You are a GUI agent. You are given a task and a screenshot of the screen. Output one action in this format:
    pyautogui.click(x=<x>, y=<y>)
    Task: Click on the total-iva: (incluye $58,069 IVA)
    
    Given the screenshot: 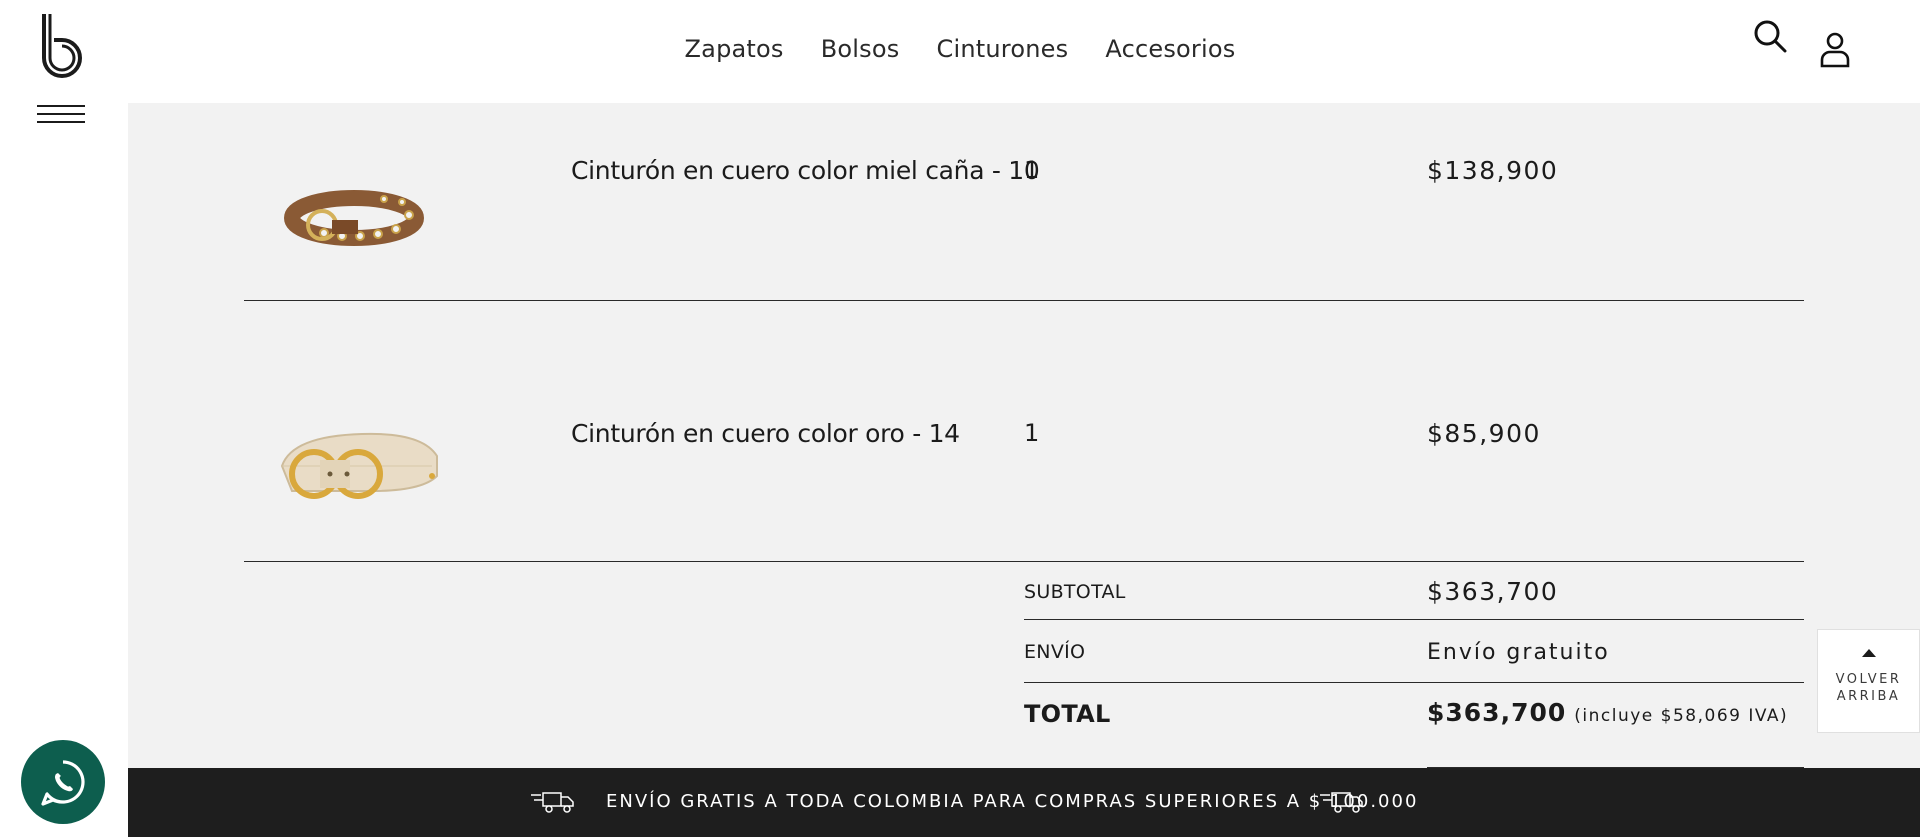 What is the action you would take?
    pyautogui.click(x=1681, y=716)
    